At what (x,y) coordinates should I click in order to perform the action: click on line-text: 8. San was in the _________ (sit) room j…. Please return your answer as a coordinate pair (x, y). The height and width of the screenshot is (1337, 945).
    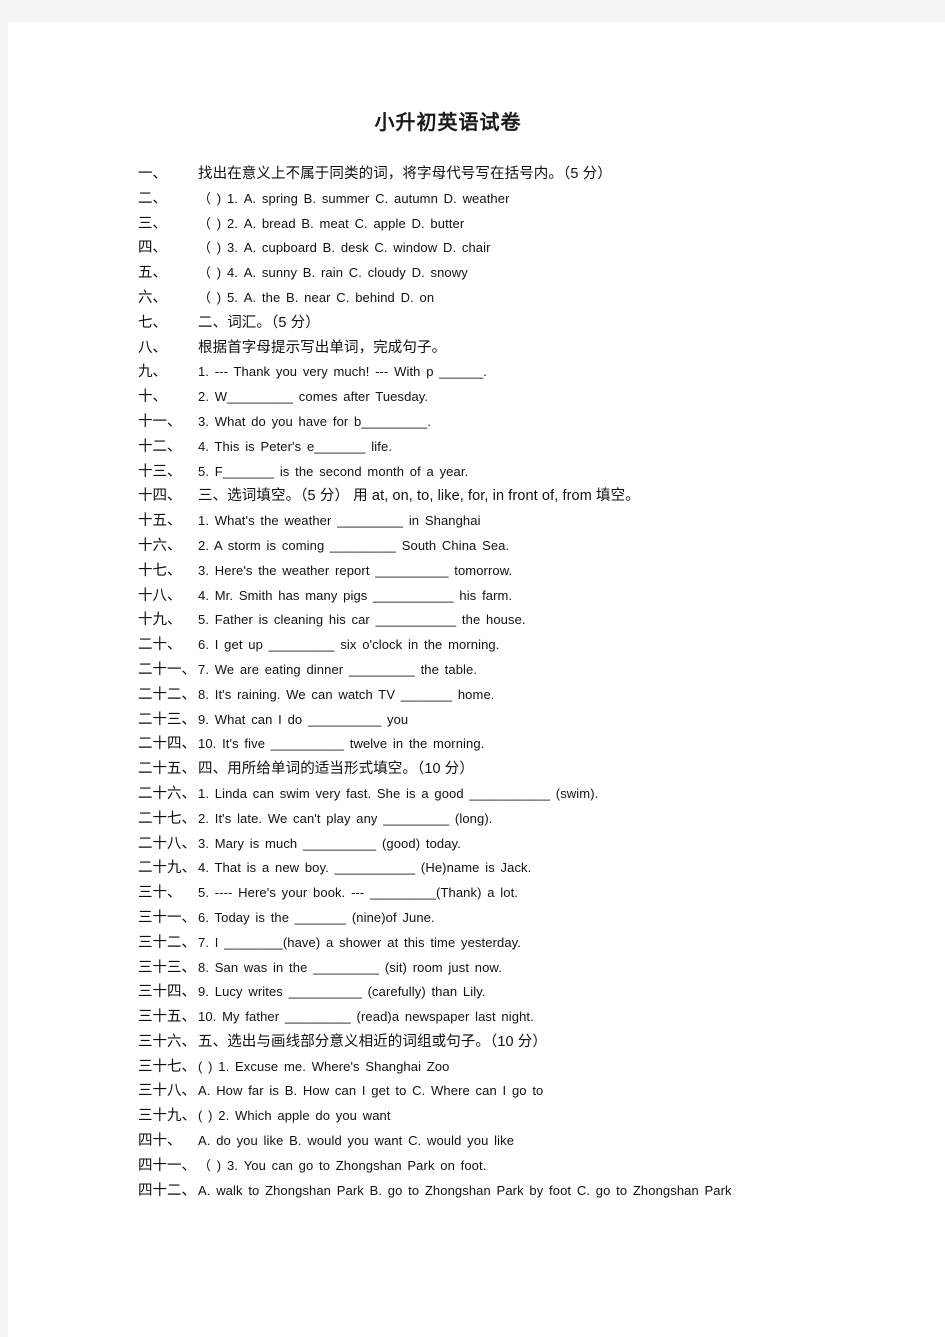
    Looking at the image, I should click on (350, 967).